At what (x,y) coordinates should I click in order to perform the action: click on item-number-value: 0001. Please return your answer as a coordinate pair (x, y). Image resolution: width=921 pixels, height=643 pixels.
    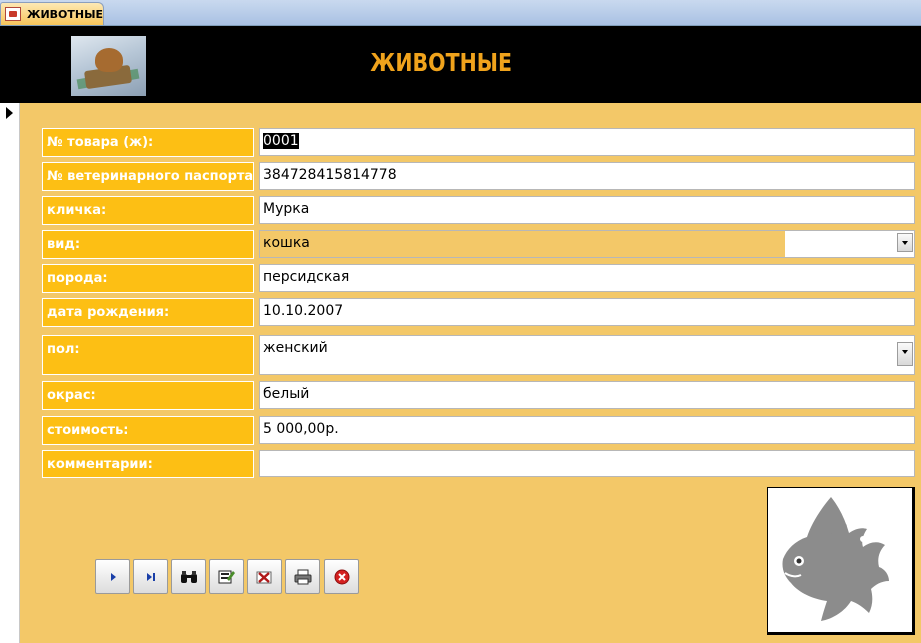
    Looking at the image, I should click on (281, 141).